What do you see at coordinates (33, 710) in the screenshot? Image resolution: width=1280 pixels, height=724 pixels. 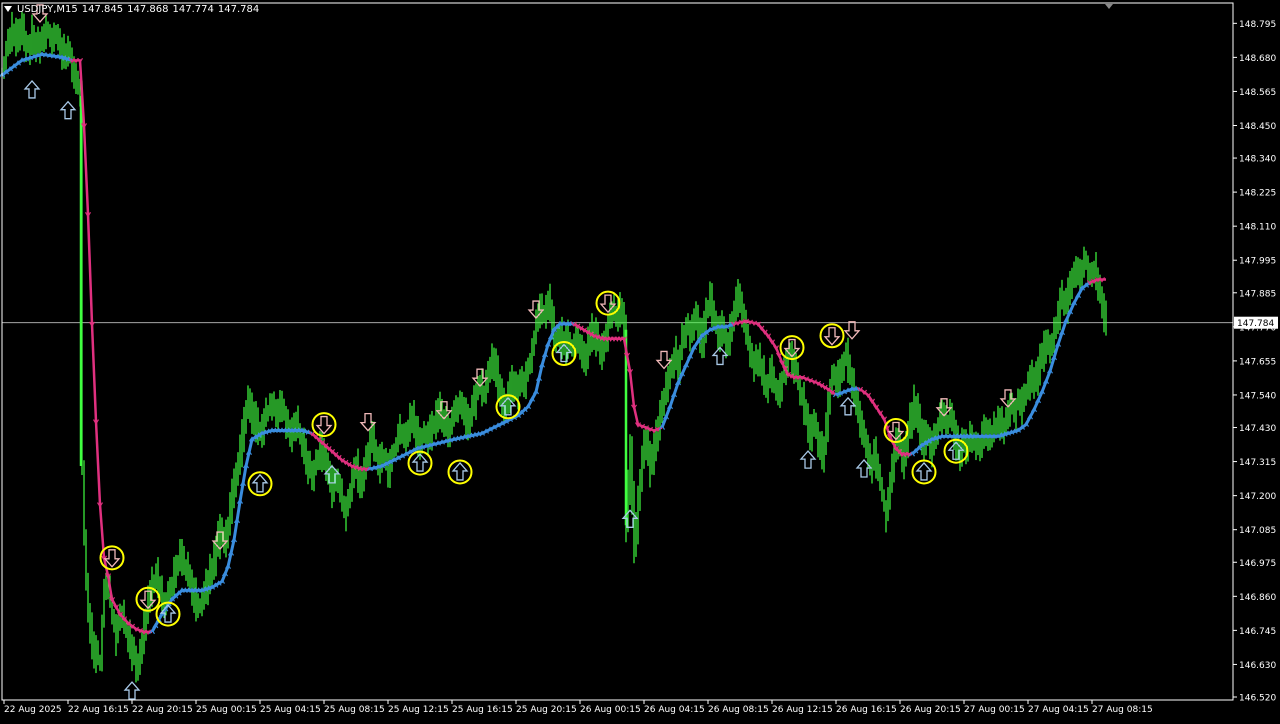 I see `x-tick-label: 22 Aug 2025` at bounding box center [33, 710].